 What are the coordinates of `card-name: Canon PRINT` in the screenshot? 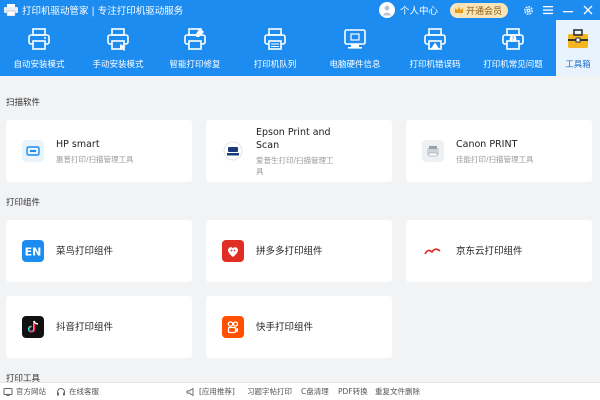 It's located at (487, 144).